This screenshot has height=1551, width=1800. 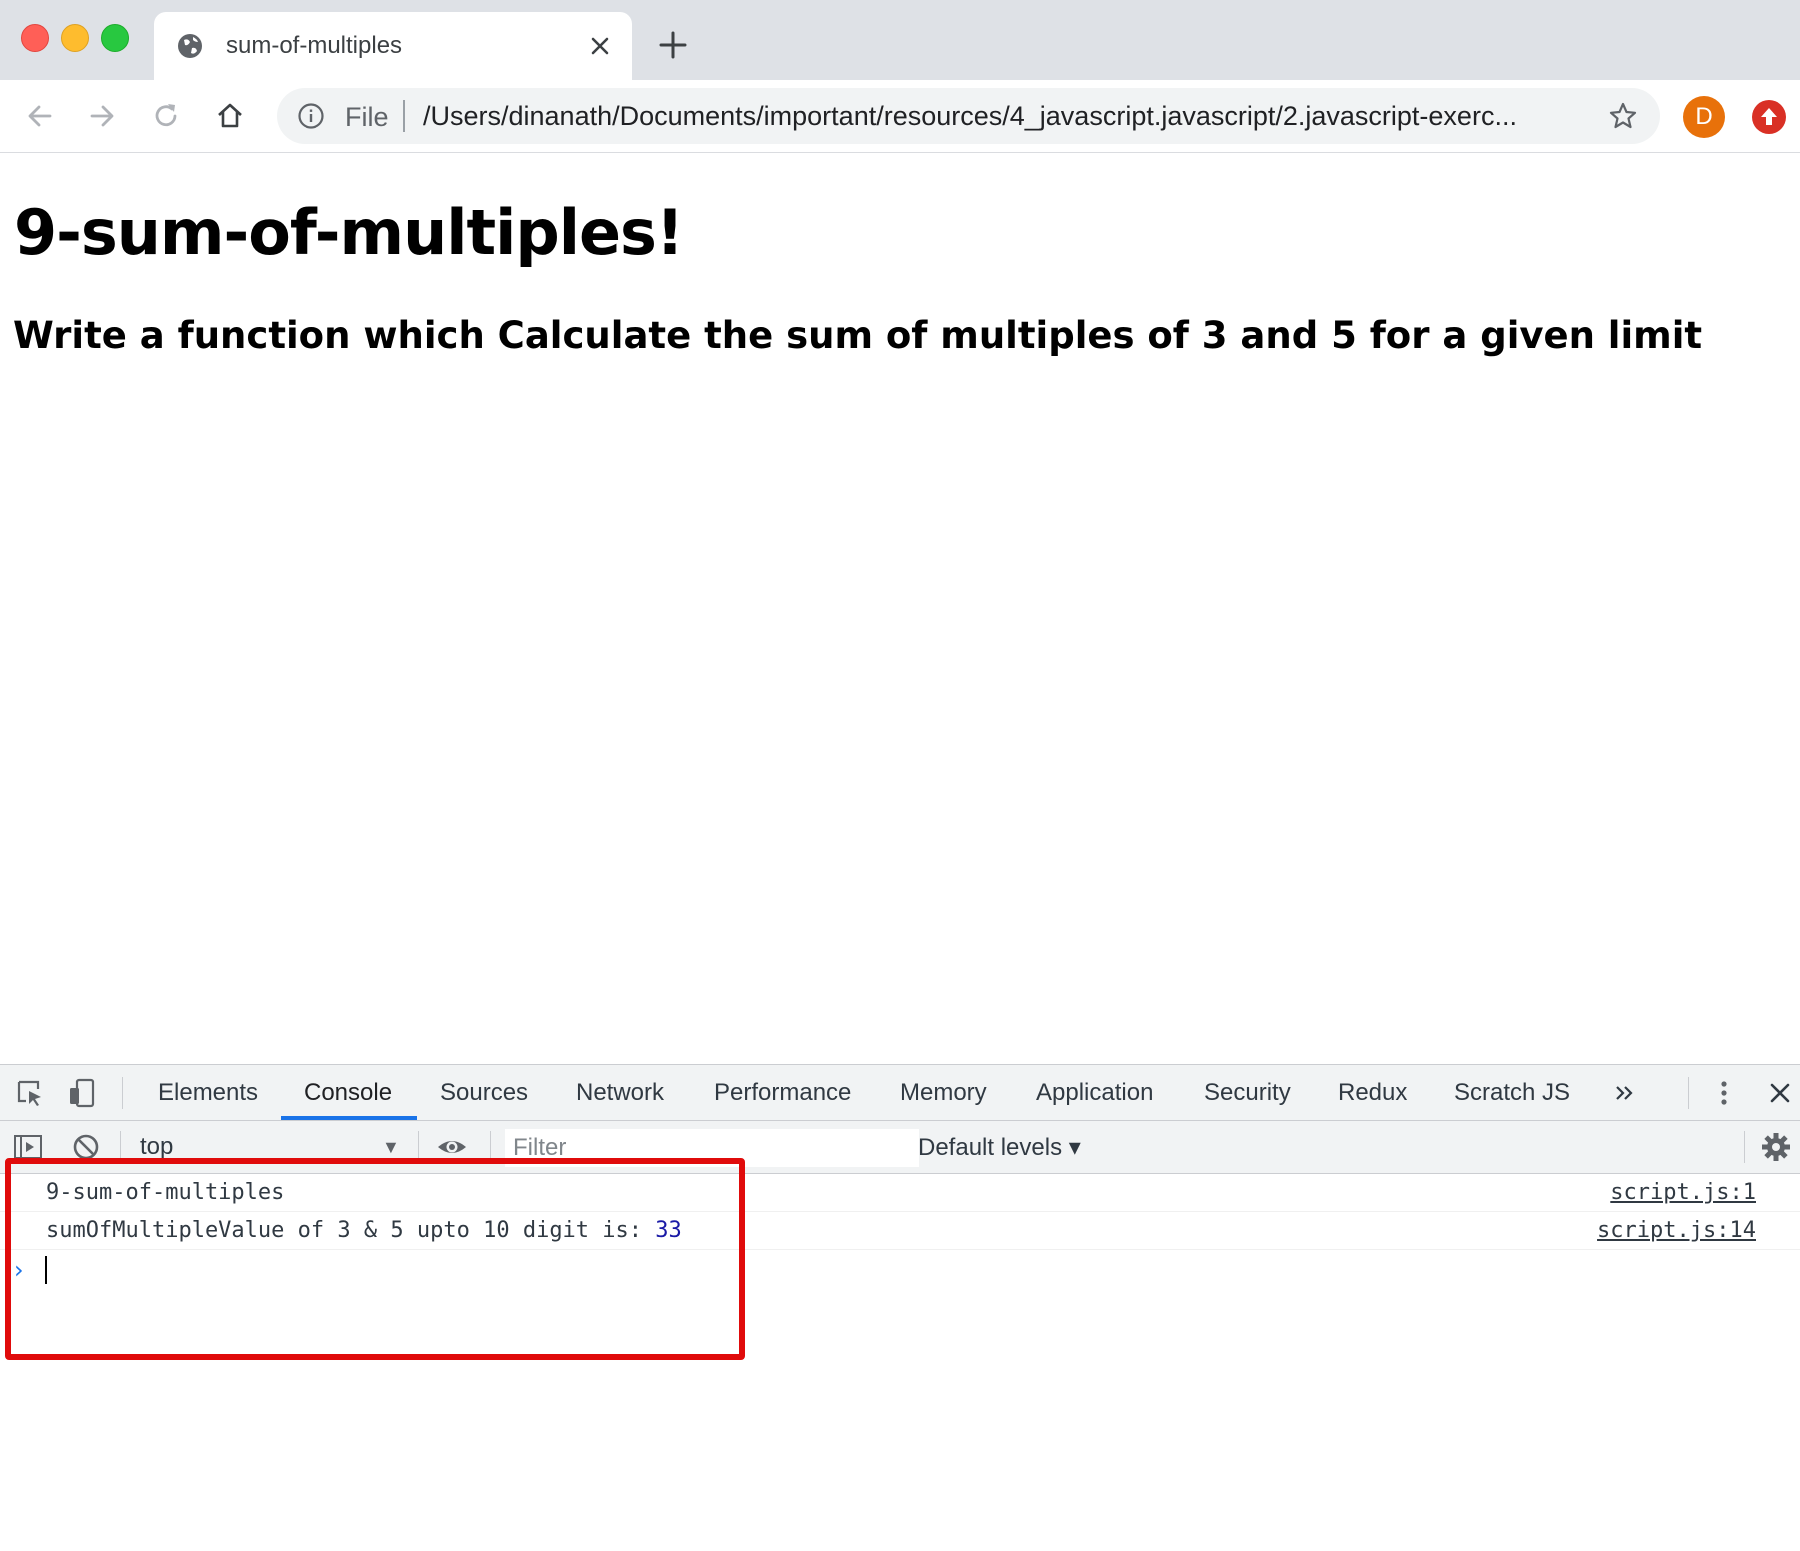 What do you see at coordinates (230, 116) in the screenshot?
I see `home-icon` at bounding box center [230, 116].